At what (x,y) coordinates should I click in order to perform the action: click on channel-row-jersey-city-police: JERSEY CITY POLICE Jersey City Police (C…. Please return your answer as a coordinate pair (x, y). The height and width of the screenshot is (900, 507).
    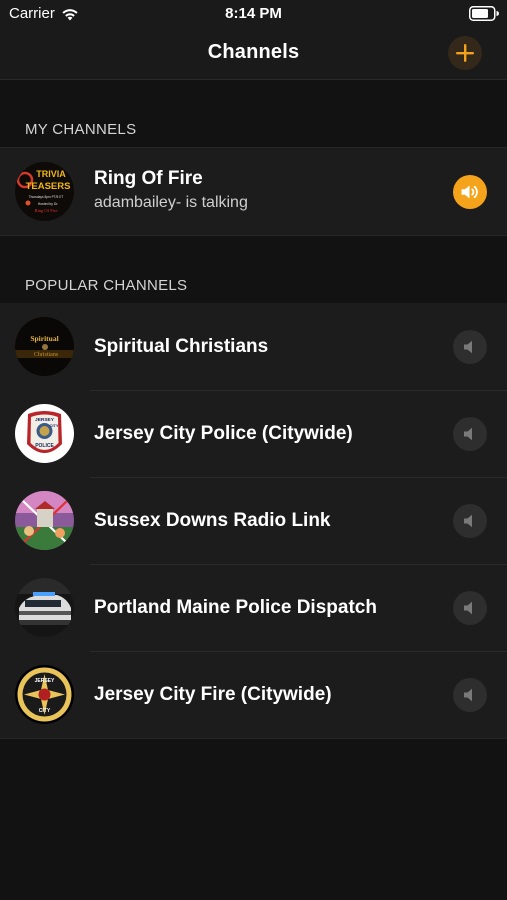
    Looking at the image, I should click on (253, 433).